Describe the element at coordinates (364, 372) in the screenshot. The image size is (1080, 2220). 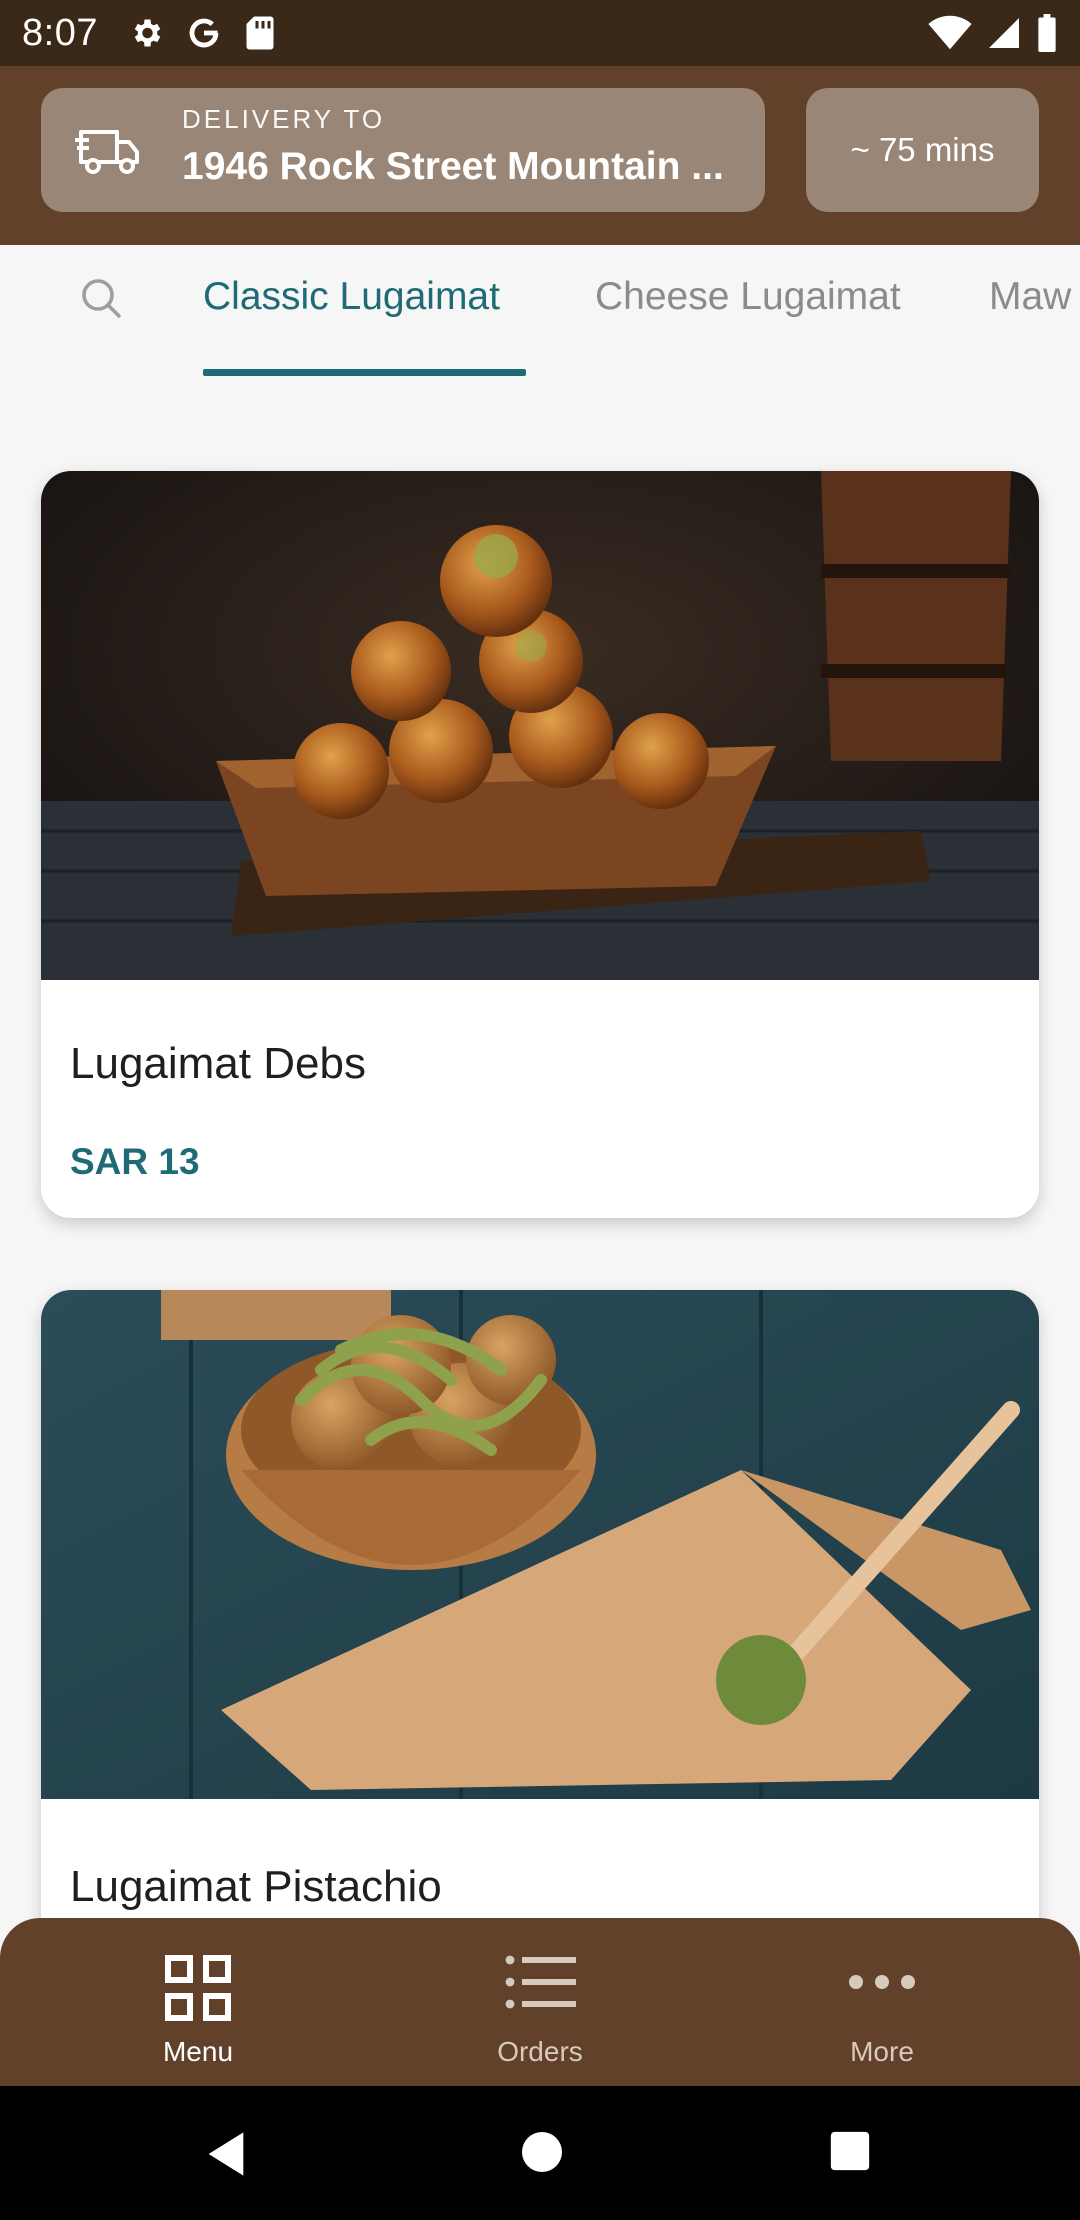
I see `active-tab-indicator` at that location.